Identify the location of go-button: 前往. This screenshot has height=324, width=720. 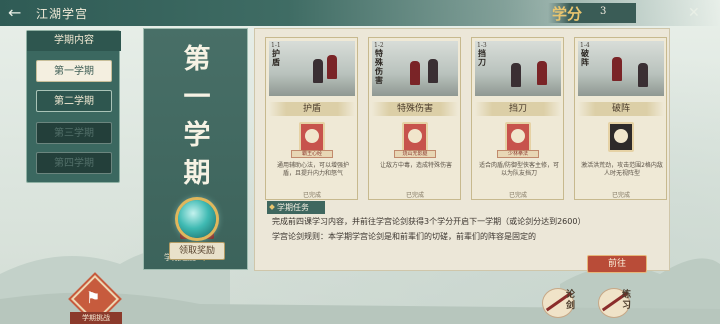
(617, 264).